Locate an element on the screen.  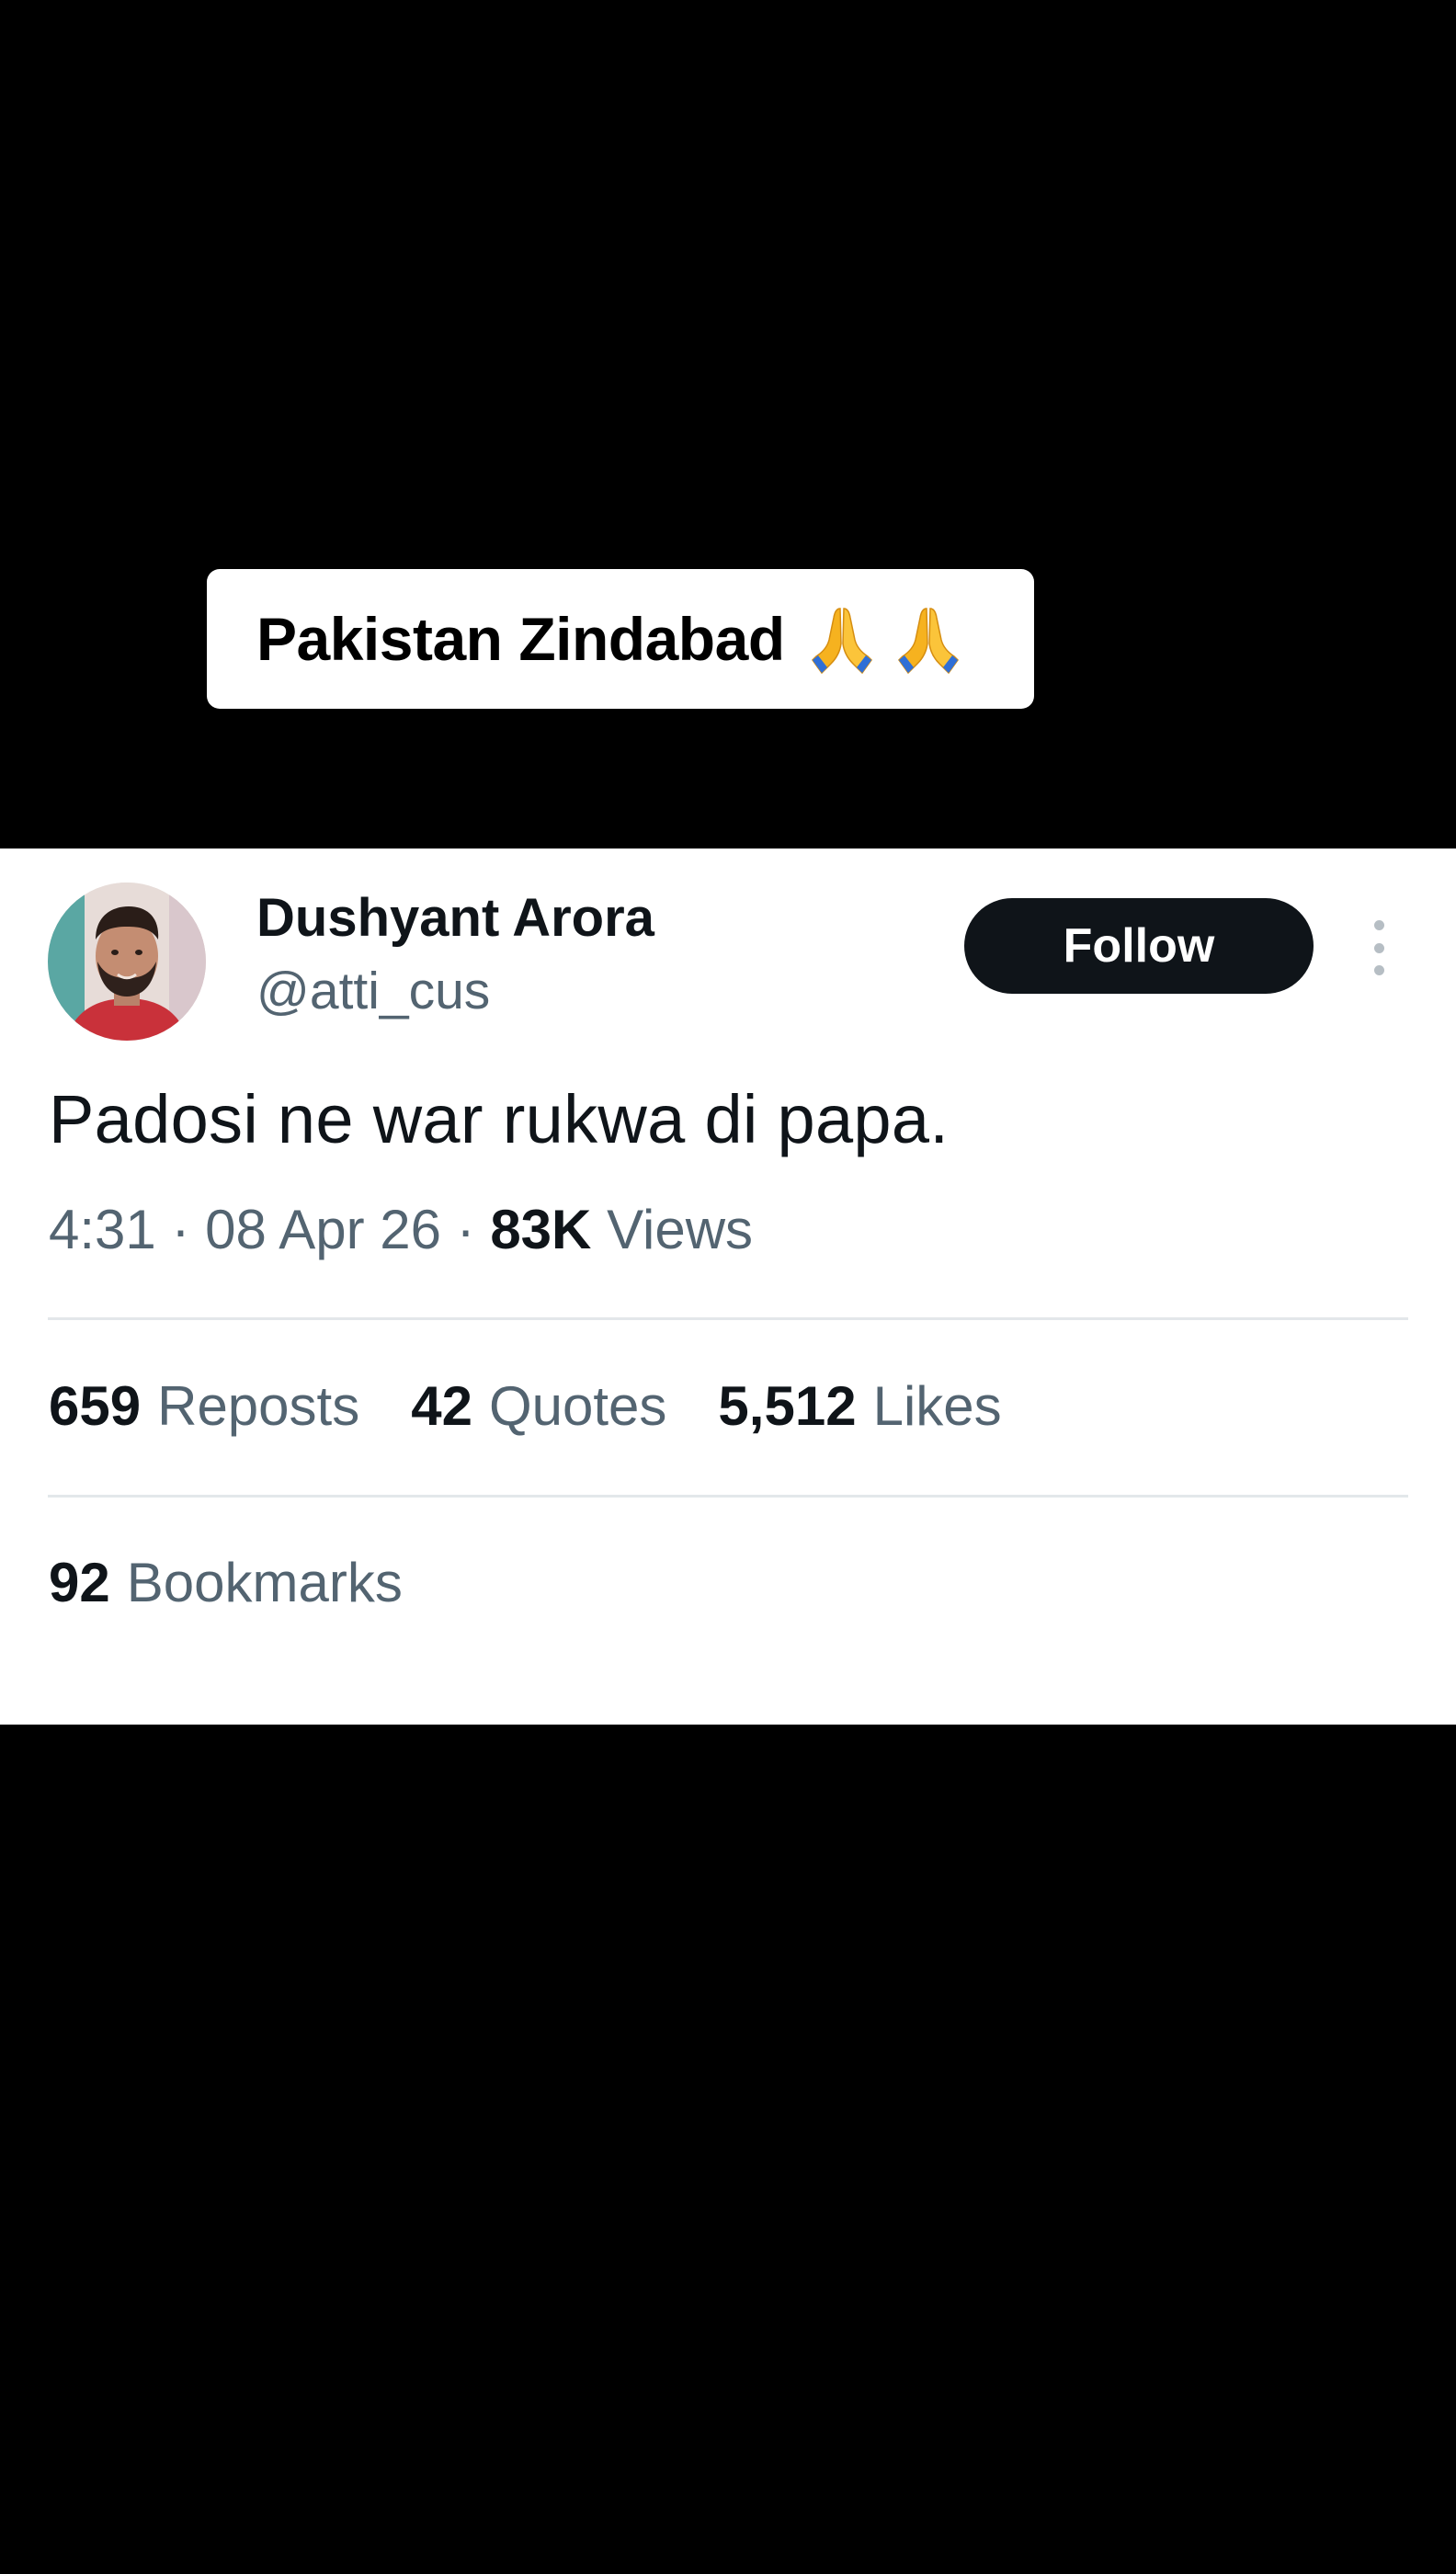
caption-emoji-group is located at coordinates (885, 639).